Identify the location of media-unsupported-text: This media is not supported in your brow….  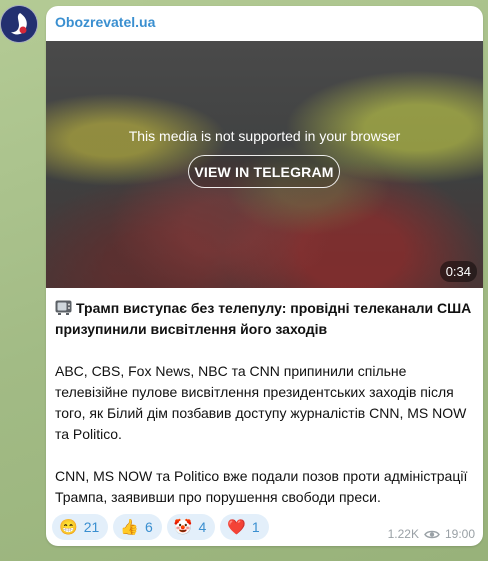
(264, 136).